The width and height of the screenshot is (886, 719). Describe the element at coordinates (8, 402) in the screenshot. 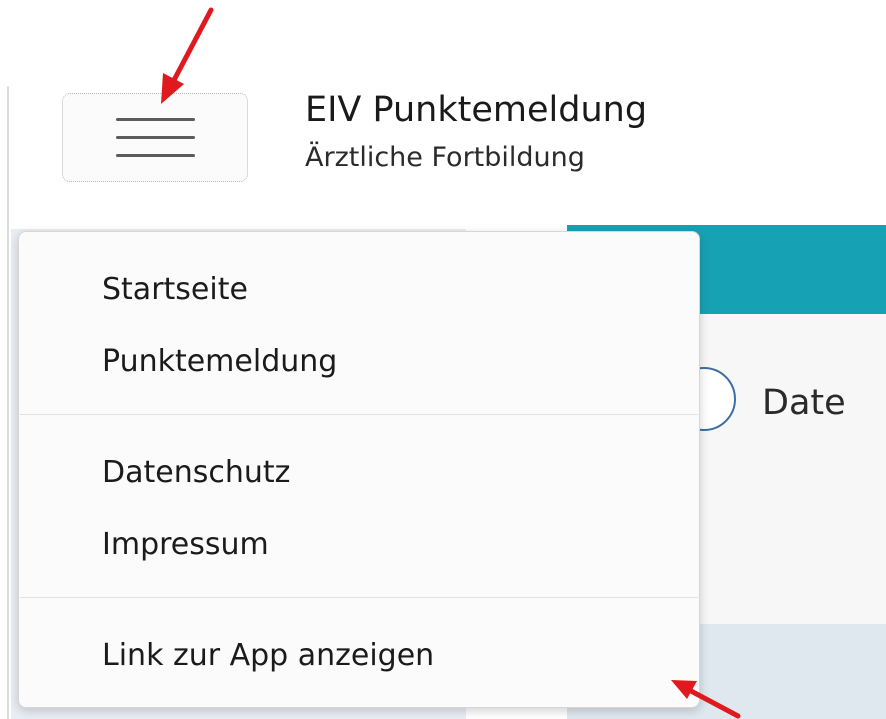

I see `window-left-edge` at that location.